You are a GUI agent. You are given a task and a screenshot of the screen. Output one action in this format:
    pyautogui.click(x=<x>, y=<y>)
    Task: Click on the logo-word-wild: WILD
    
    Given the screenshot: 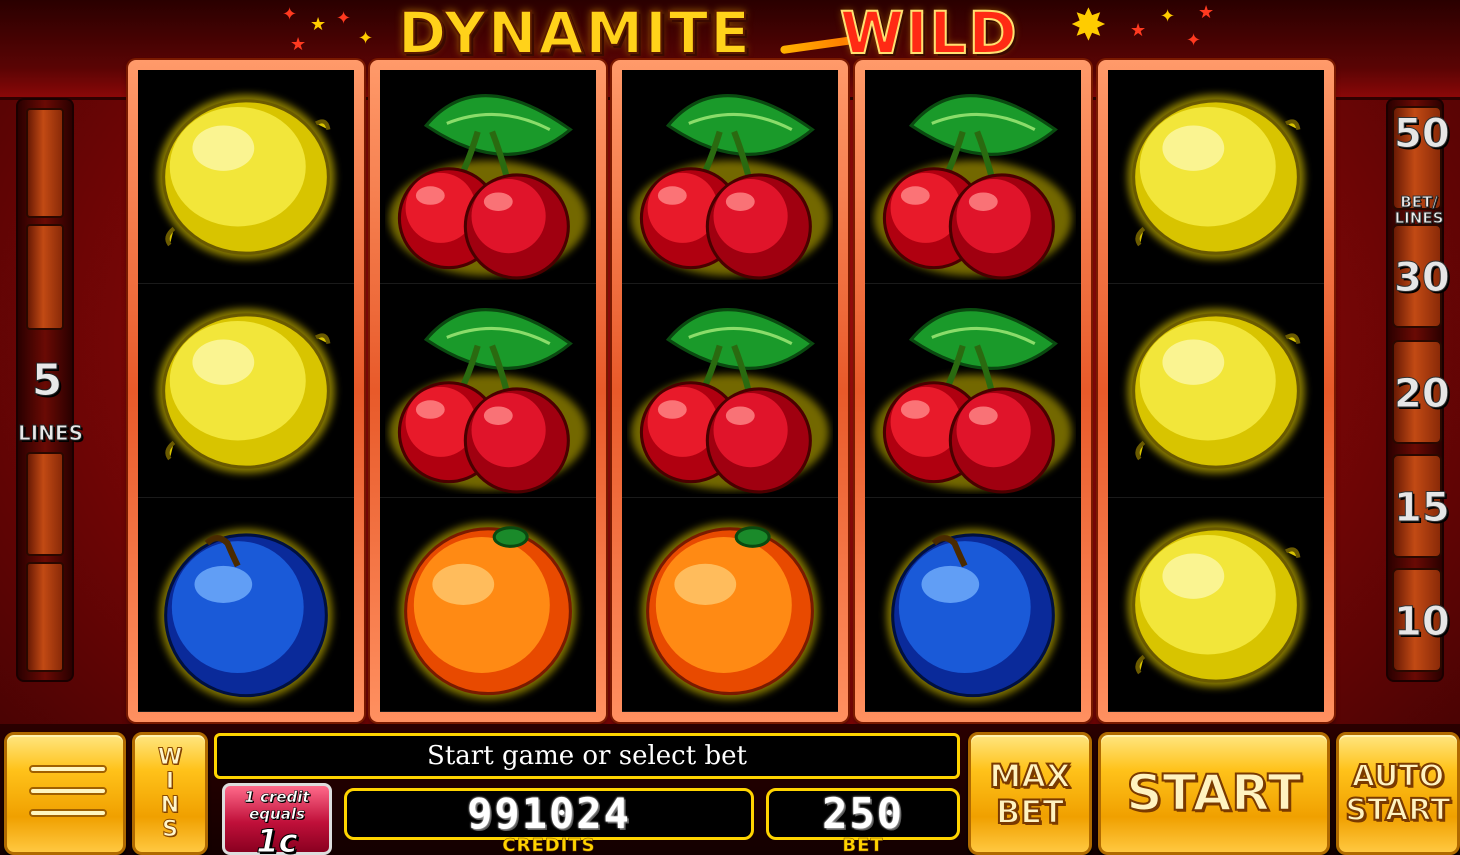 What is the action you would take?
    pyautogui.click(x=929, y=33)
    